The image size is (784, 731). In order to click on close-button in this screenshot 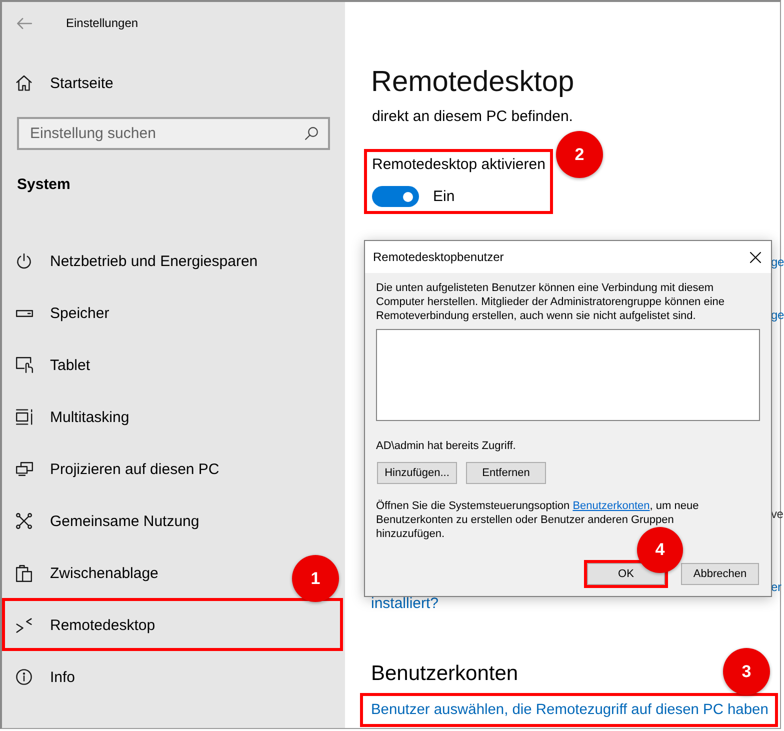, I will do `click(755, 257)`.